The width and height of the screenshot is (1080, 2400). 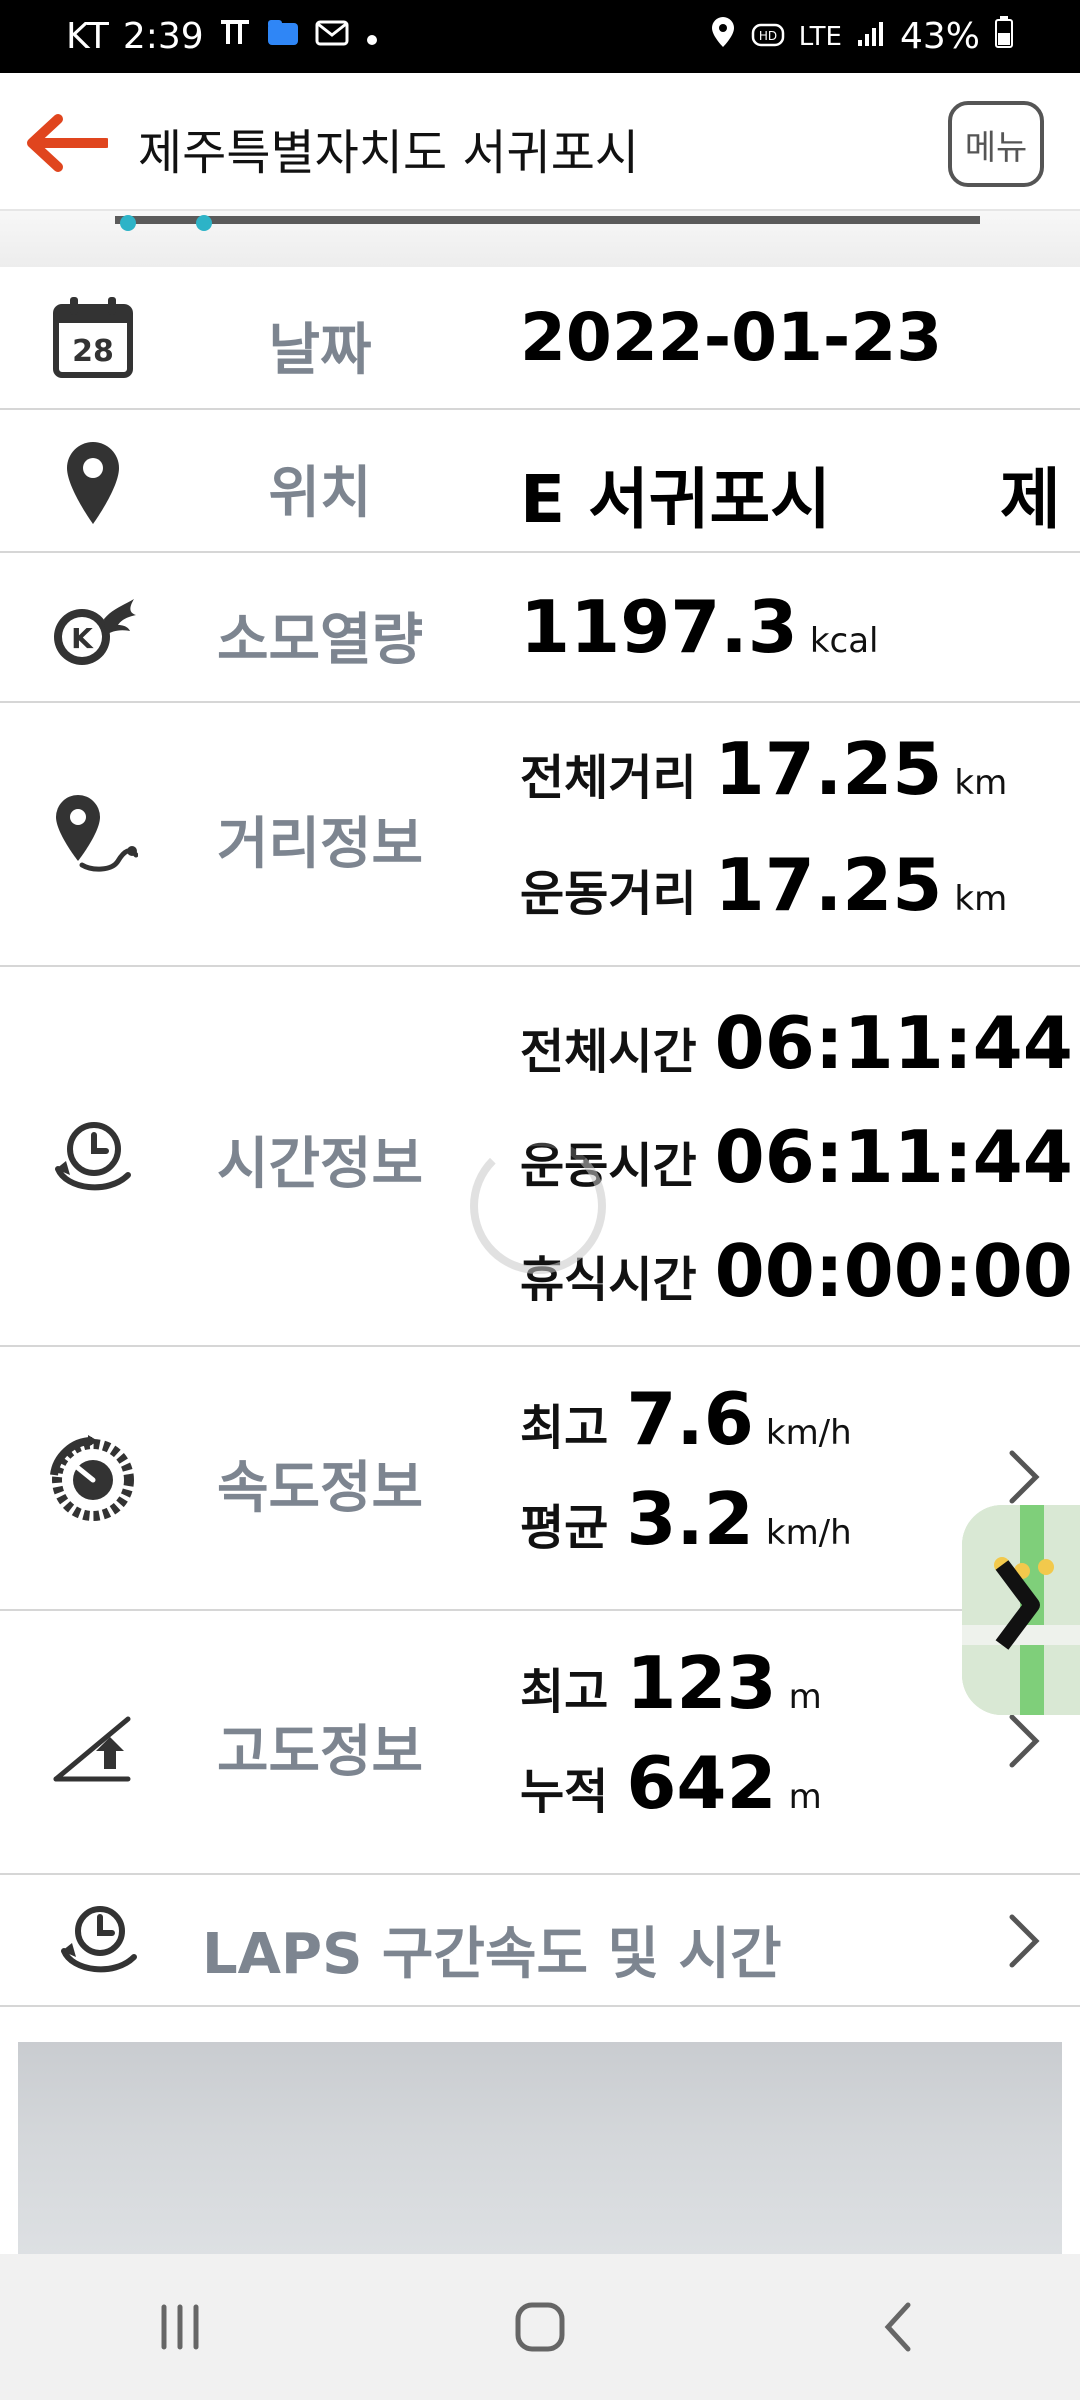 What do you see at coordinates (828, 769) in the screenshot?
I see `total-distance-value: 17.25` at bounding box center [828, 769].